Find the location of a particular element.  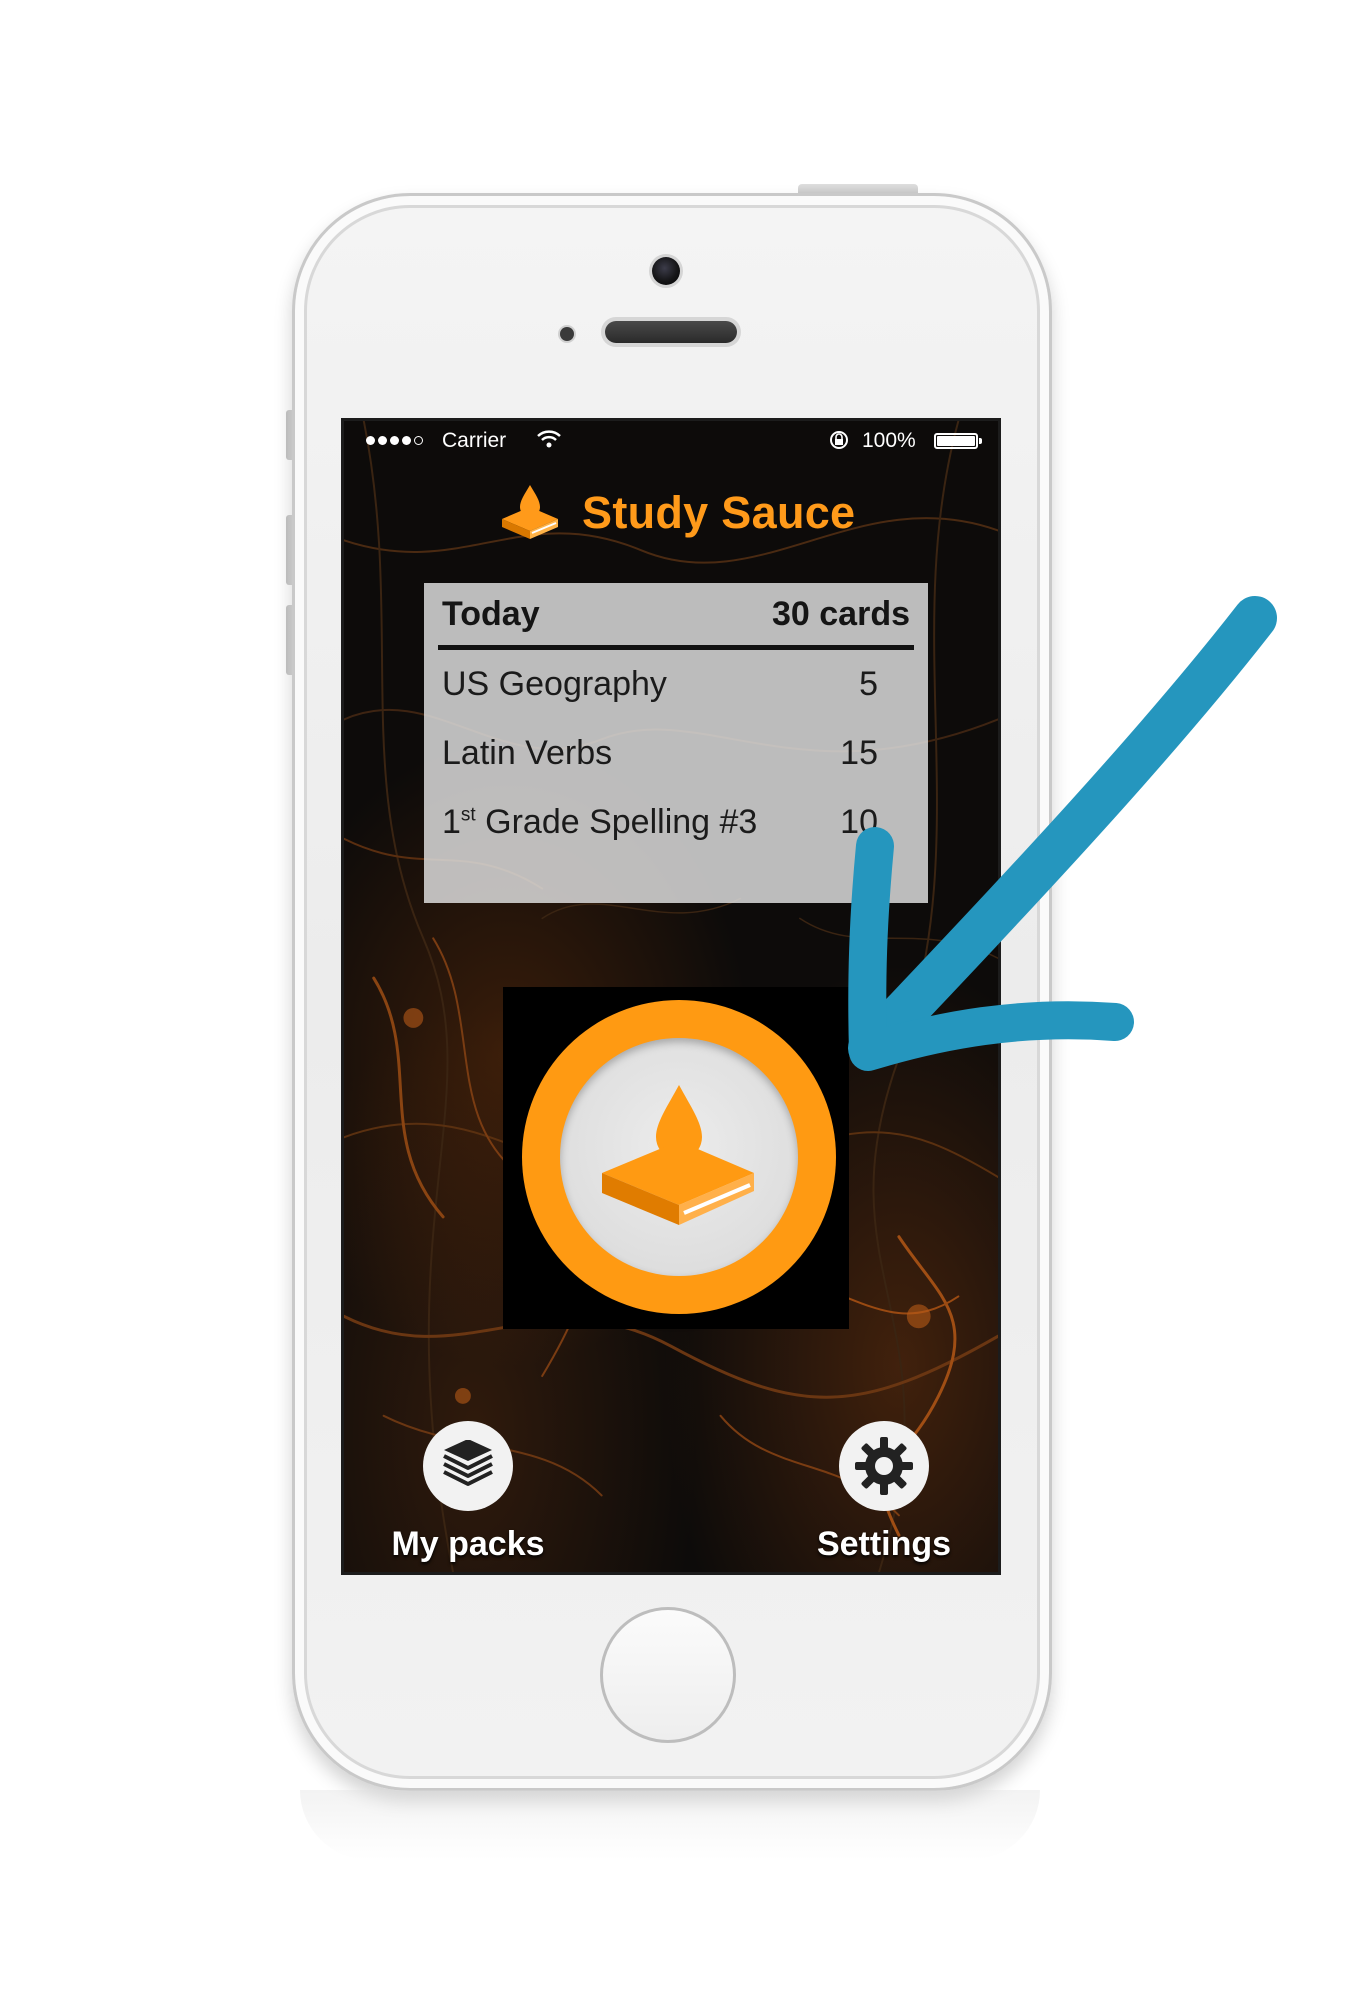

settings-icon-circle is located at coordinates (884, 1466).